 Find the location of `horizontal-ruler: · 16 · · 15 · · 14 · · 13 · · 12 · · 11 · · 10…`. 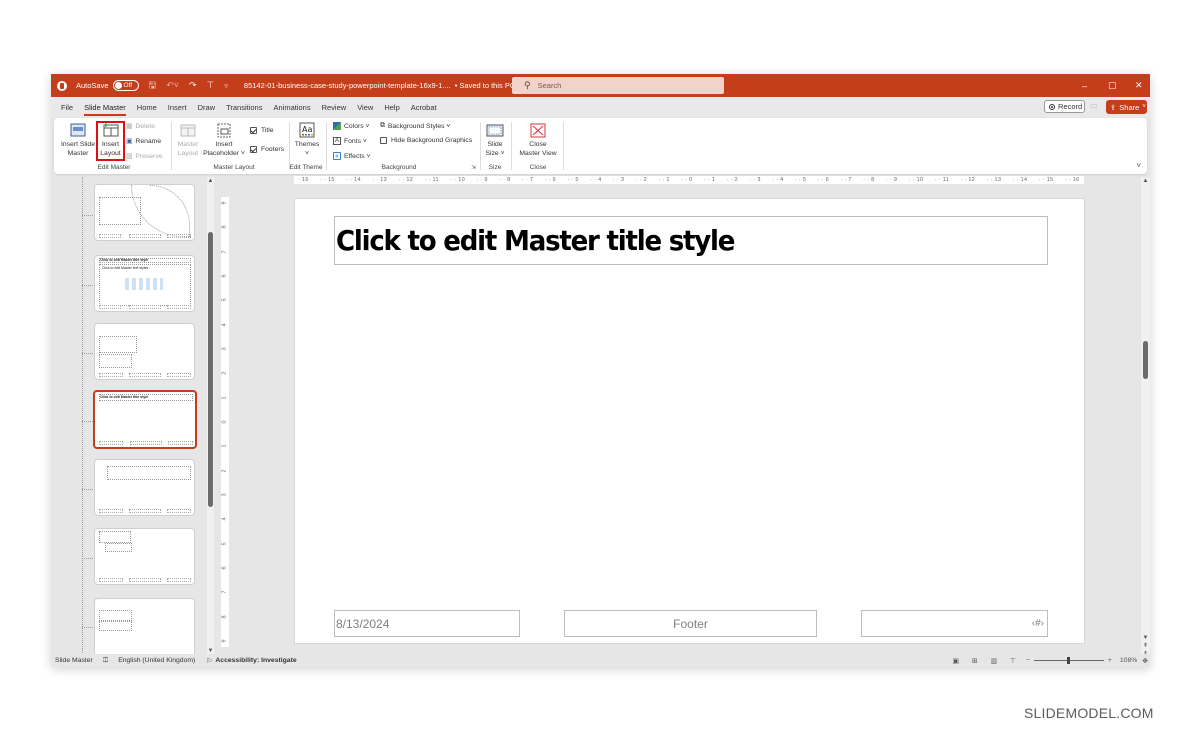

horizontal-ruler: · 16 · · 15 · · 14 · · 13 · · 12 · · 11 · · 10… is located at coordinates (689, 180).